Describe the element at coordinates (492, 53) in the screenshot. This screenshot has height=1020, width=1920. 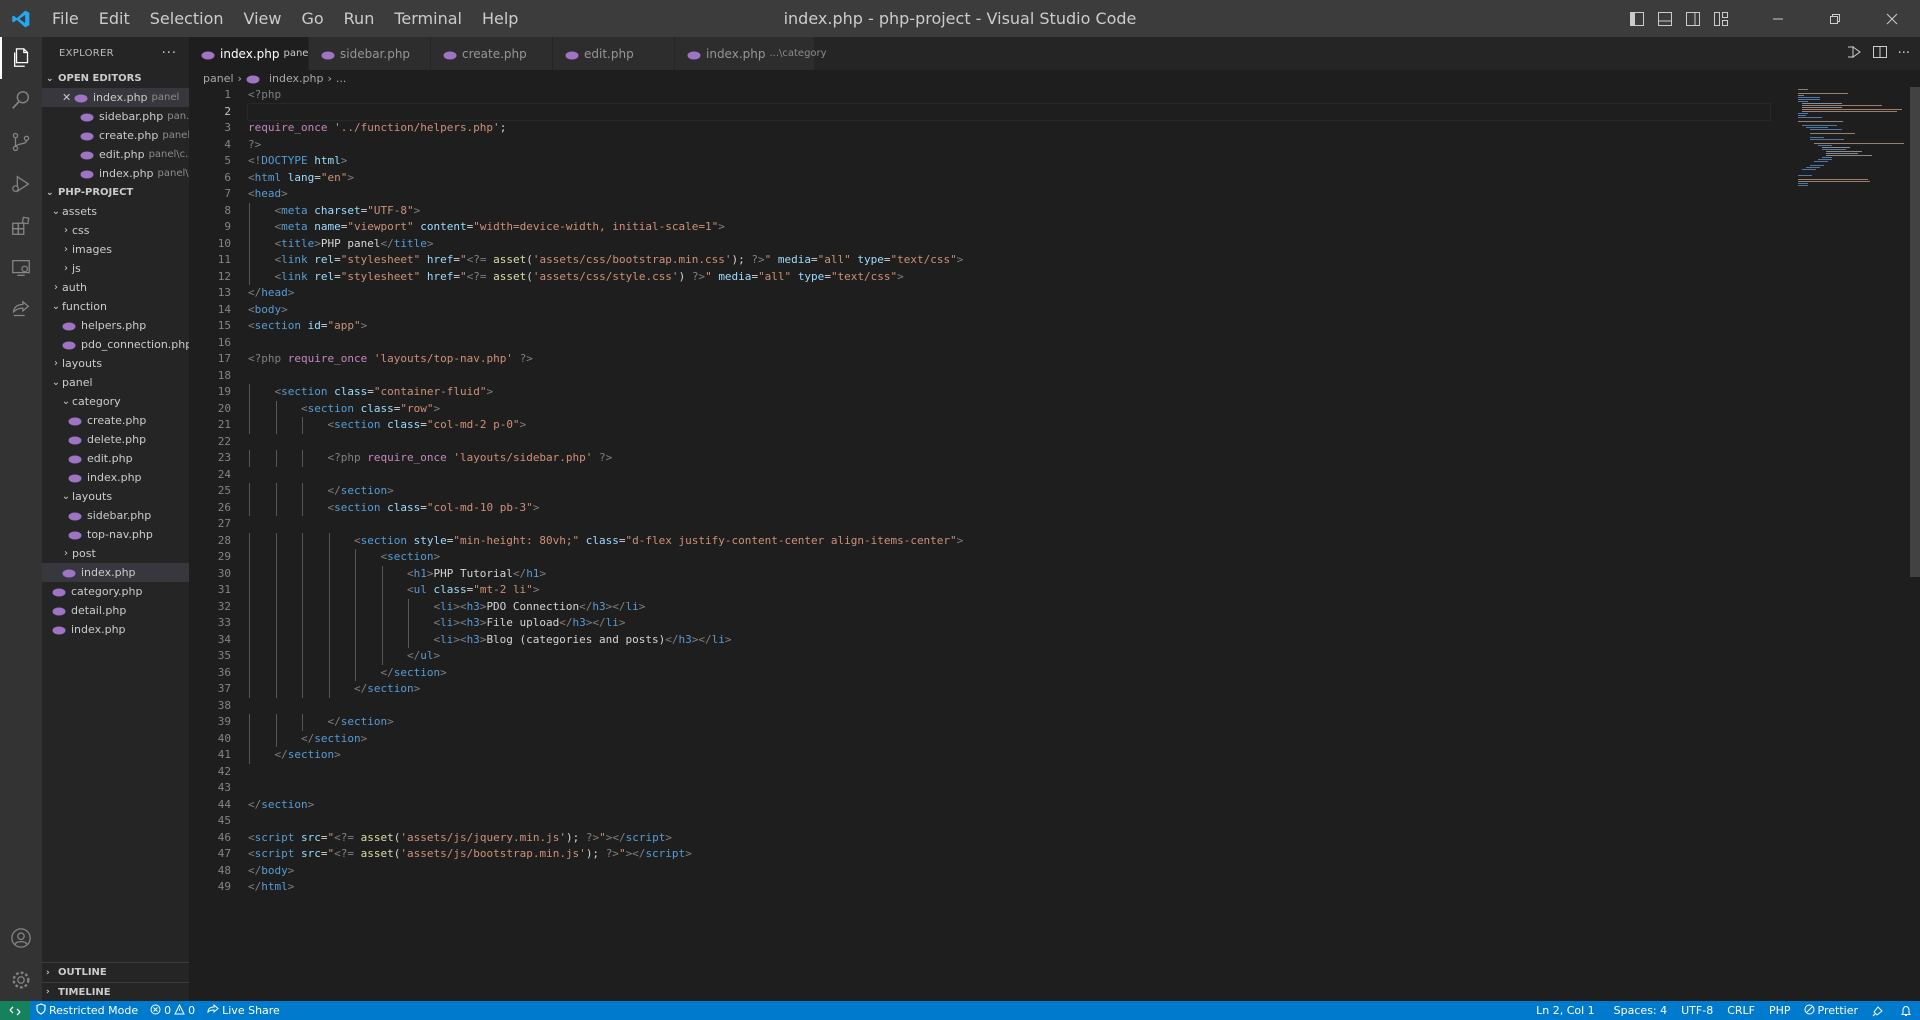
I see `tab-create: create.php` at that location.